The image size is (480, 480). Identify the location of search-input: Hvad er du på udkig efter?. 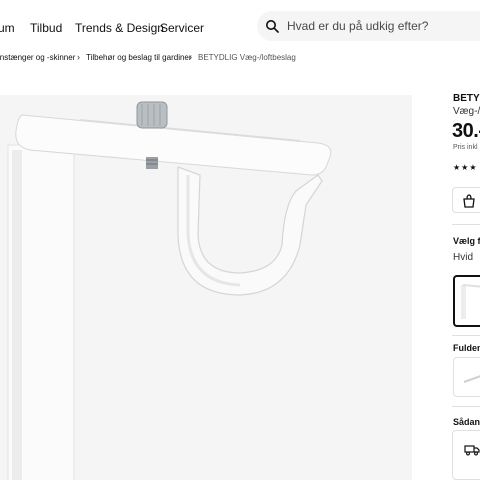
(368, 26).